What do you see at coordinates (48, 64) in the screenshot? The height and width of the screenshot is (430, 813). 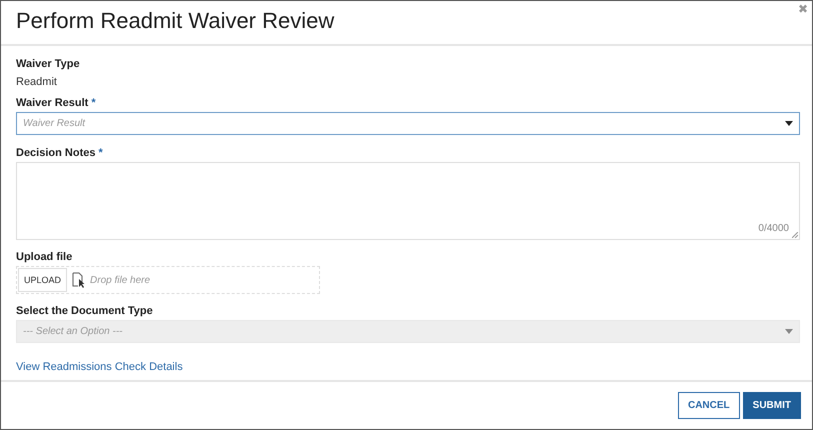 I see `field-label: Waiver Type` at bounding box center [48, 64].